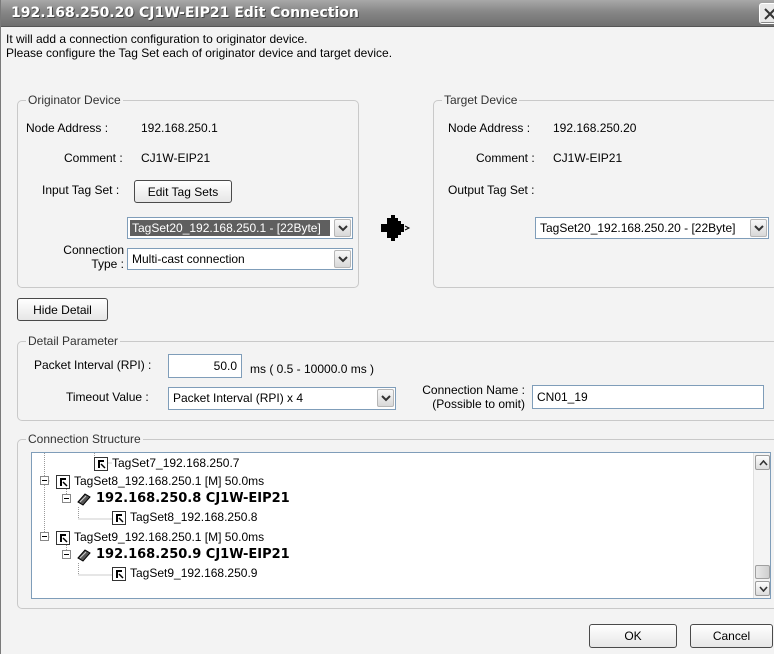 The image size is (774, 654). I want to click on connection-name-label-1: Connection Name :, so click(473, 390).